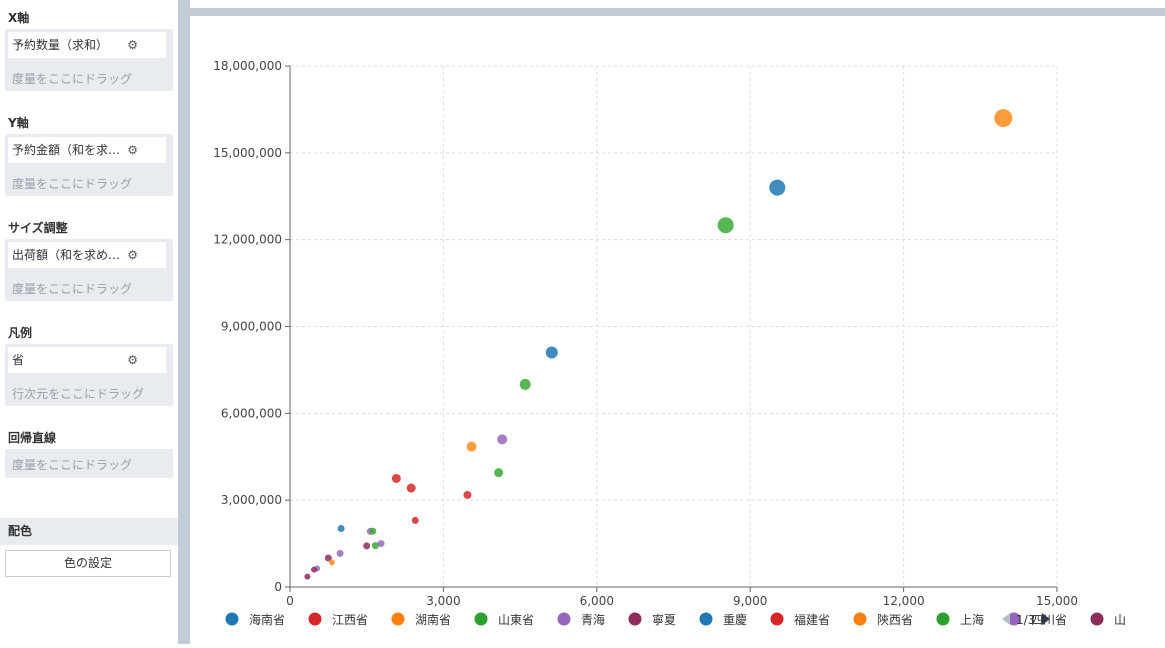 The image size is (1165, 648). I want to click on y-tick-label: 3,000,000, so click(251, 500).